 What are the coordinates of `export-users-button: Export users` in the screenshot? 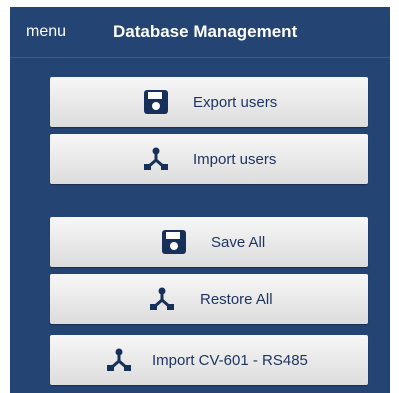 It's located at (209, 102).